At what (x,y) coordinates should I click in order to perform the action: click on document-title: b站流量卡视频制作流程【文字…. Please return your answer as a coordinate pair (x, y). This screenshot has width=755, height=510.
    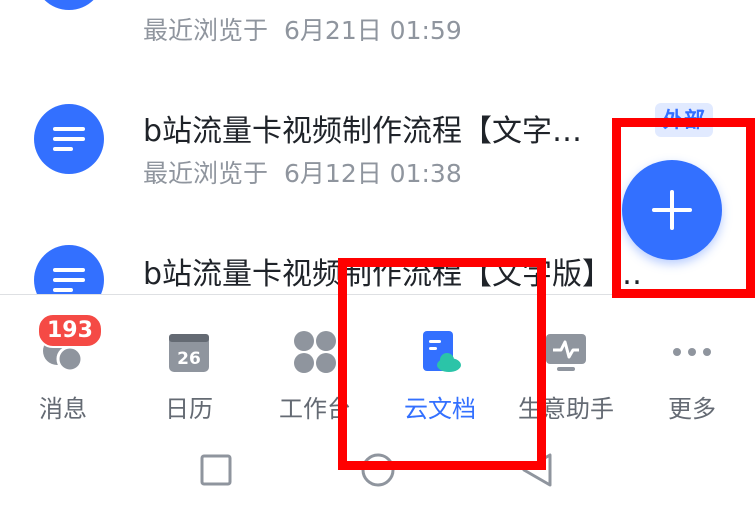
    Looking at the image, I should click on (363, 131).